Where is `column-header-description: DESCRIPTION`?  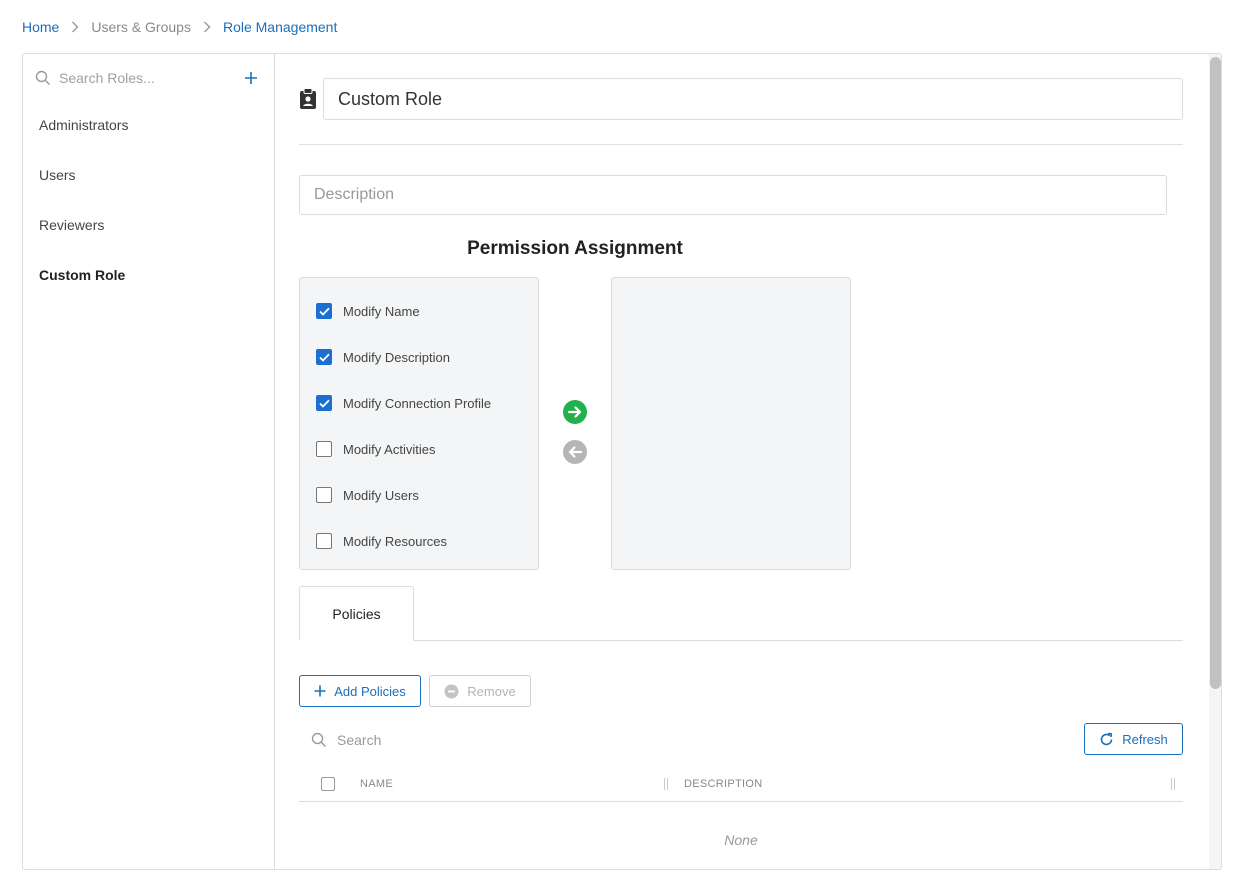 column-header-description: DESCRIPTION is located at coordinates (723, 784).